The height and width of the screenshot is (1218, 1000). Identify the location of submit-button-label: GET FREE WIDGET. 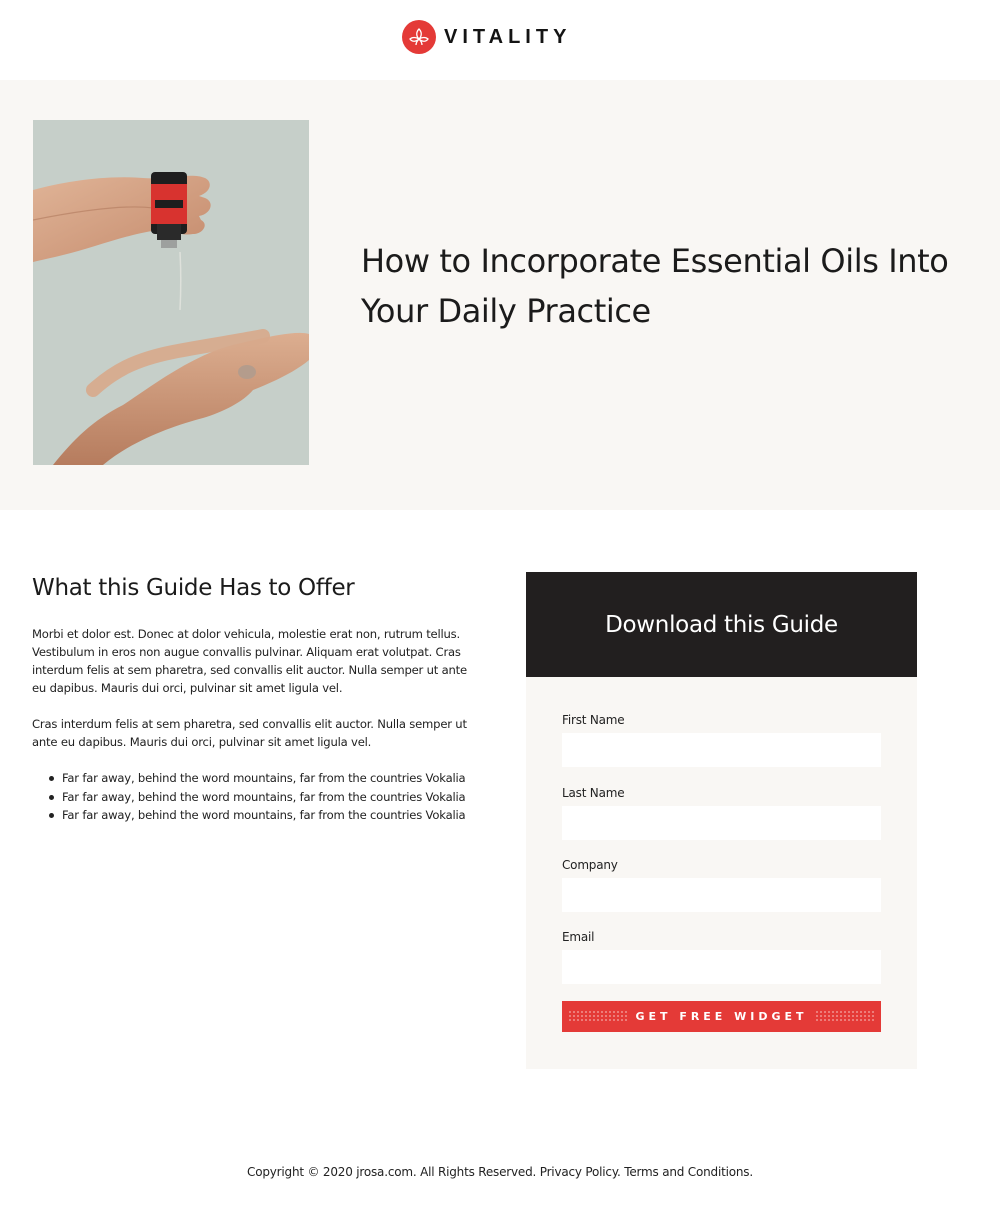
(721, 1016).